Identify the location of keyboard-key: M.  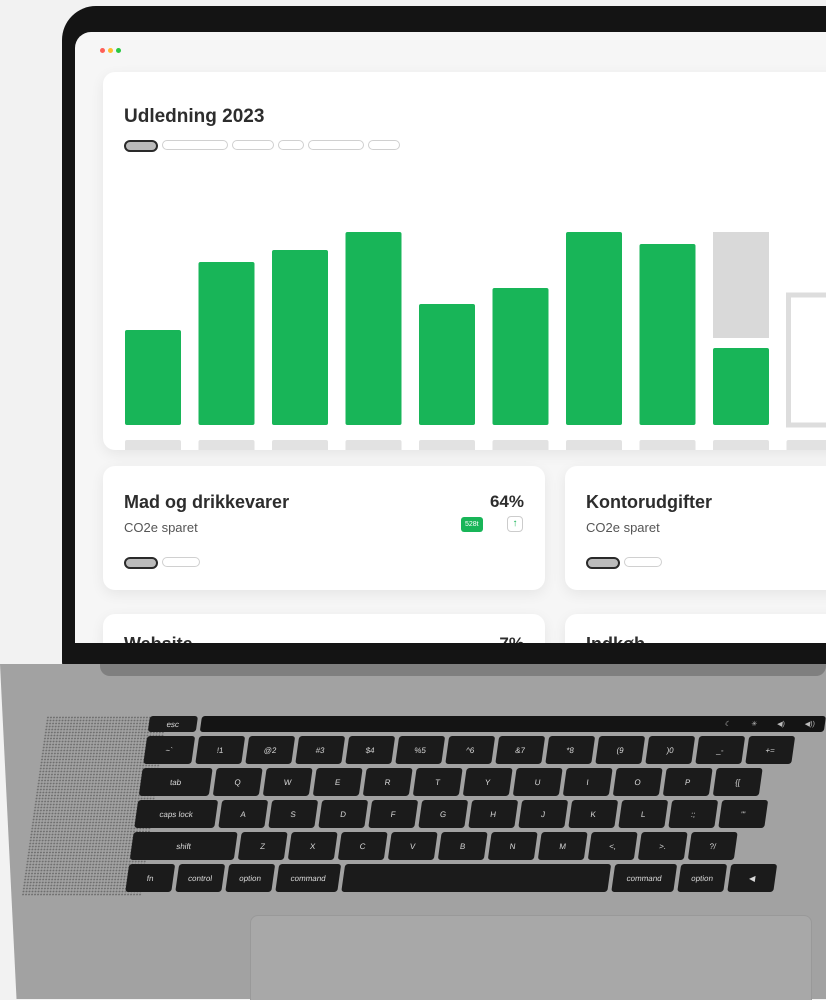
(563, 846).